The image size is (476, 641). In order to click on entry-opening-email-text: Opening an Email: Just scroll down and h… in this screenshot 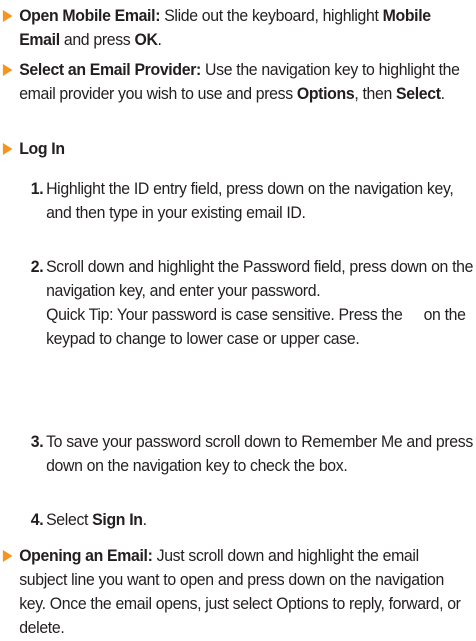, I will do `click(244, 592)`.